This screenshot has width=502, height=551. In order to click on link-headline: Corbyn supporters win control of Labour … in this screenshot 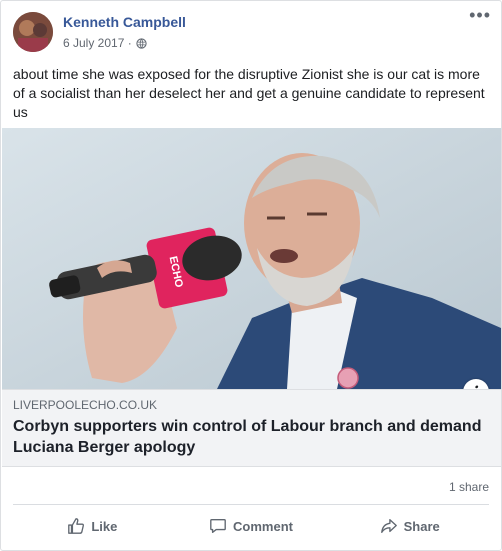, I will do `click(248, 437)`.